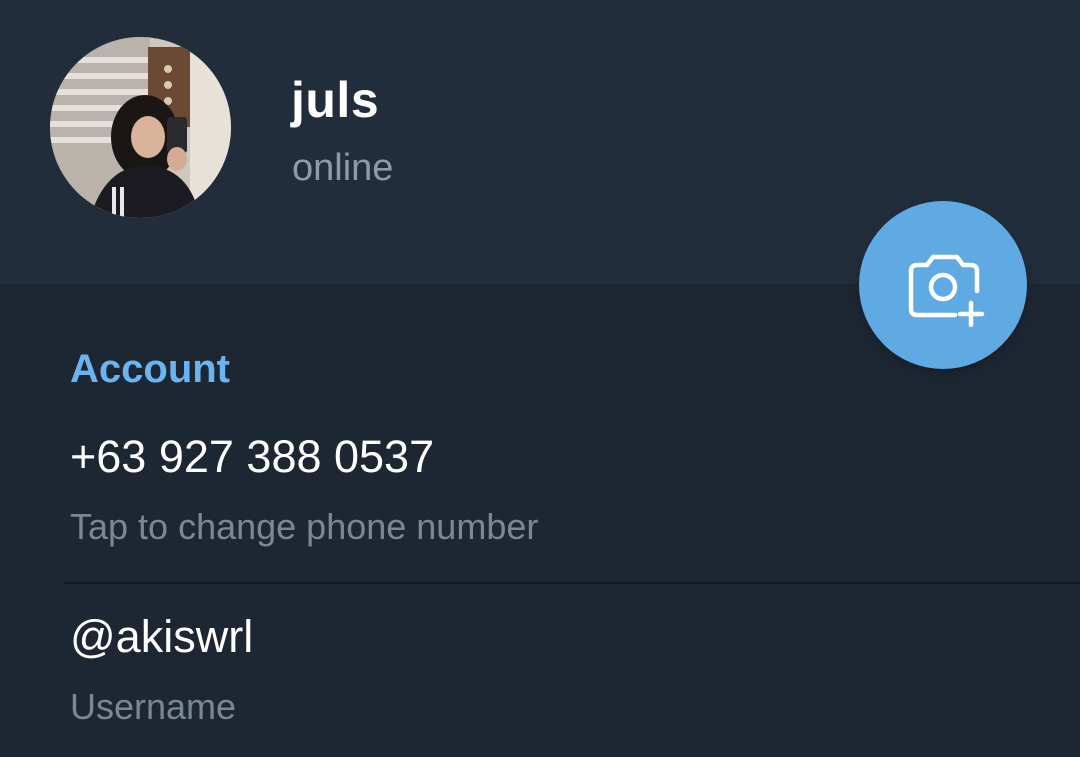 The image size is (1080, 757). What do you see at coordinates (150, 369) in the screenshot?
I see `account-section-title: Account` at bounding box center [150, 369].